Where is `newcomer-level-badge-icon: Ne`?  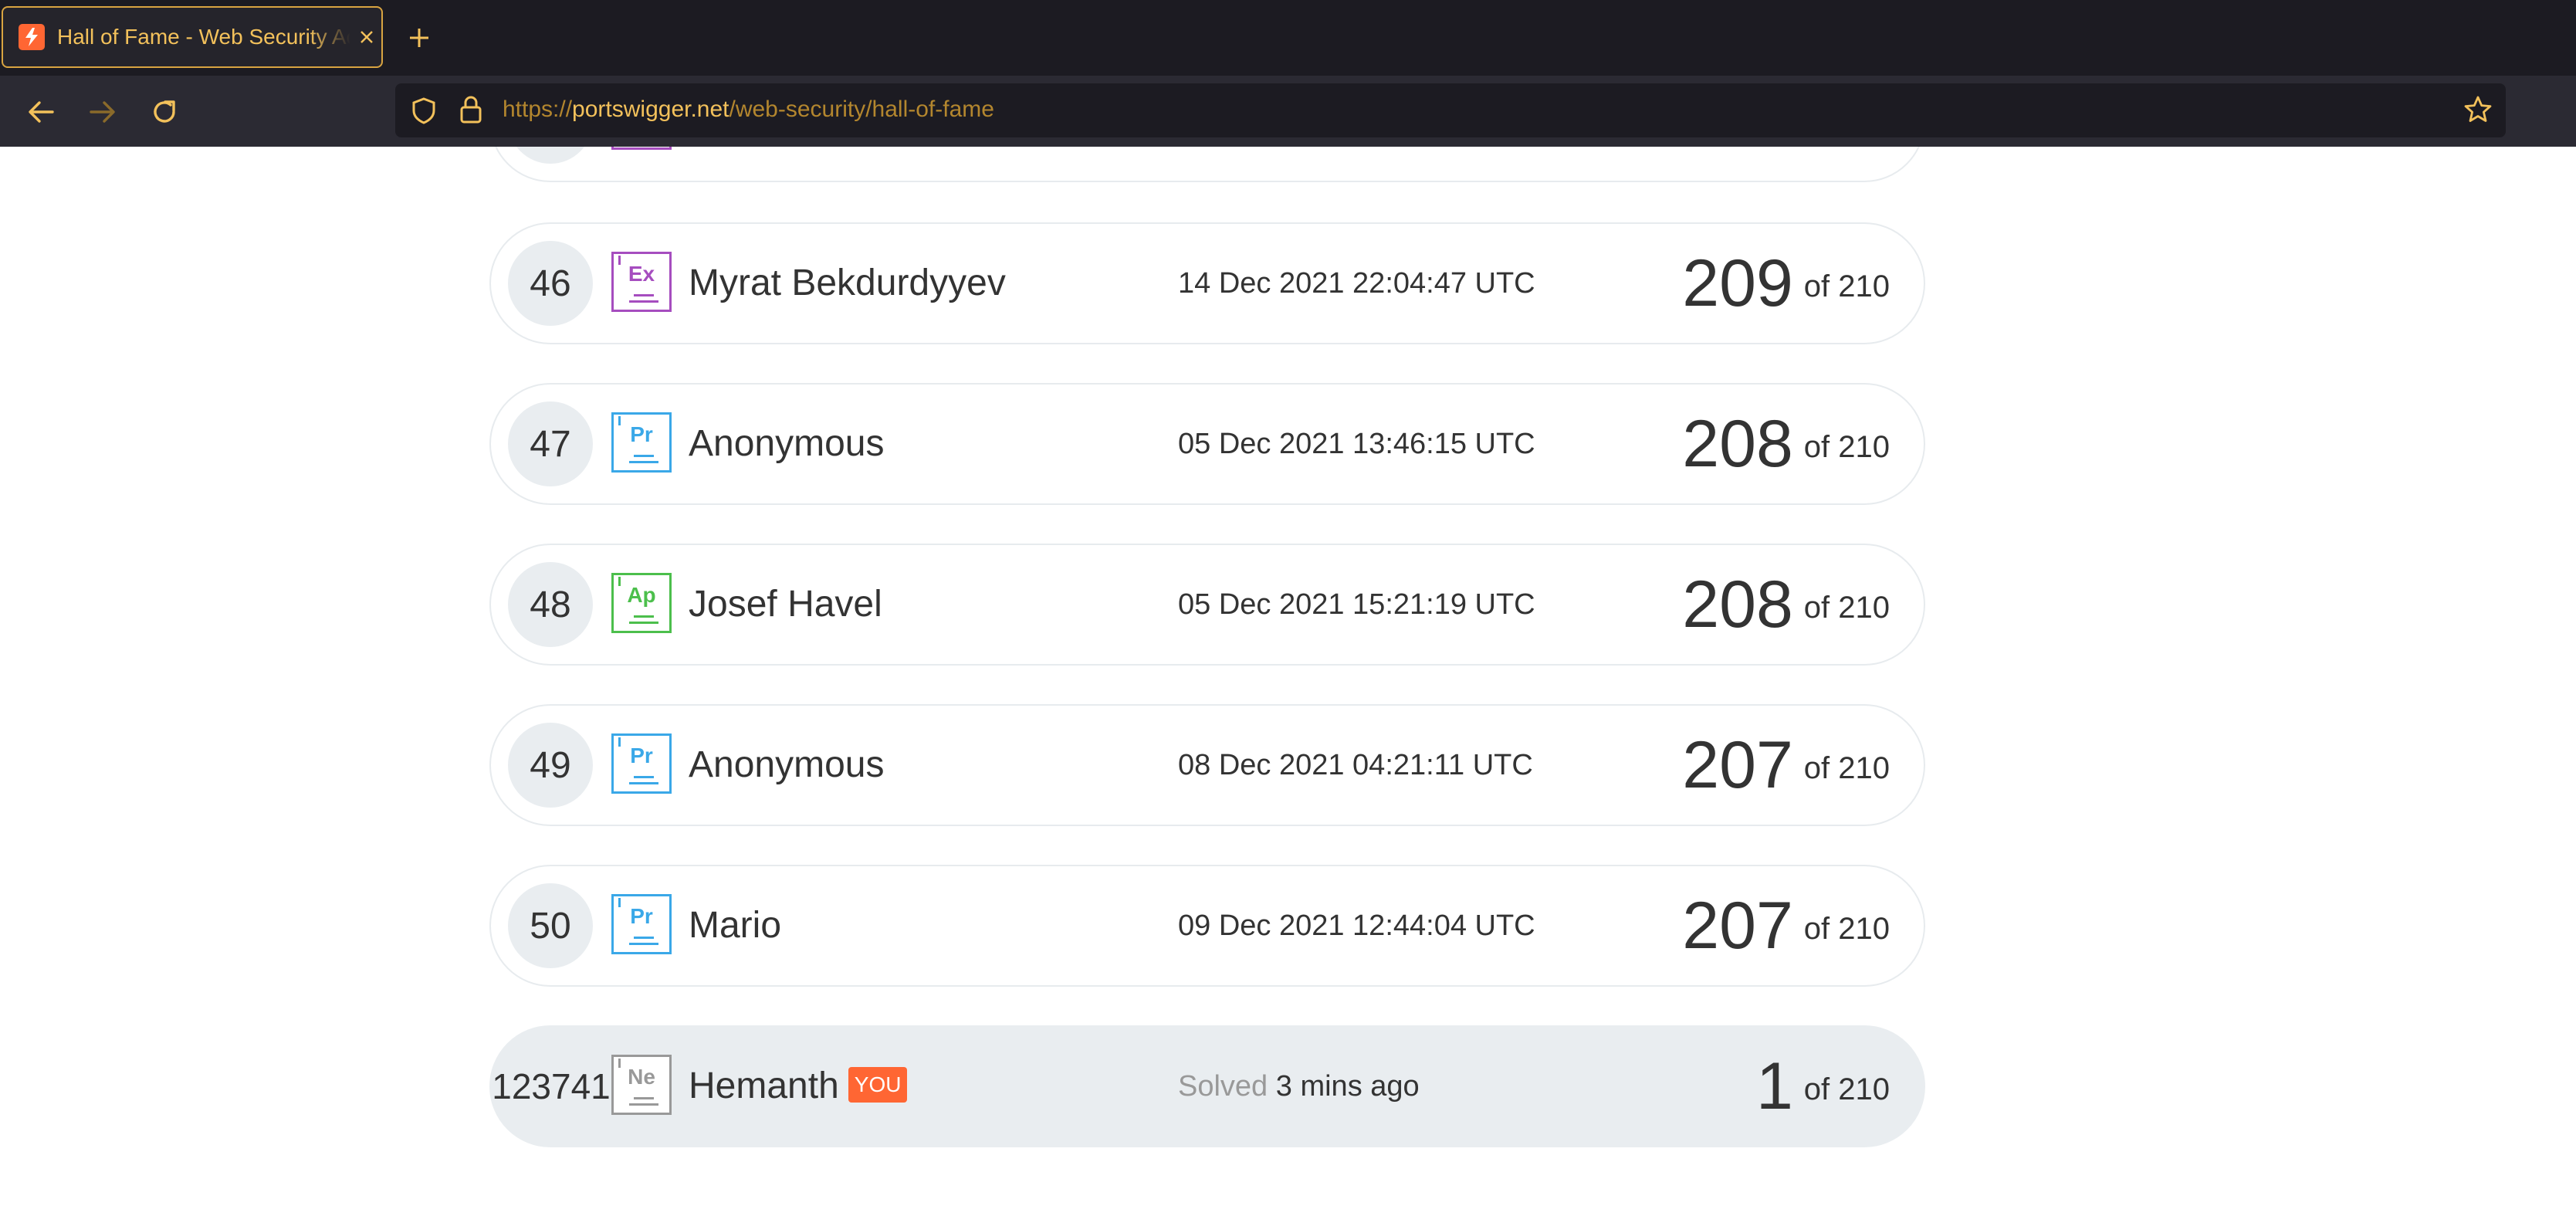
newcomer-level-badge-icon: Ne is located at coordinates (641, 1085).